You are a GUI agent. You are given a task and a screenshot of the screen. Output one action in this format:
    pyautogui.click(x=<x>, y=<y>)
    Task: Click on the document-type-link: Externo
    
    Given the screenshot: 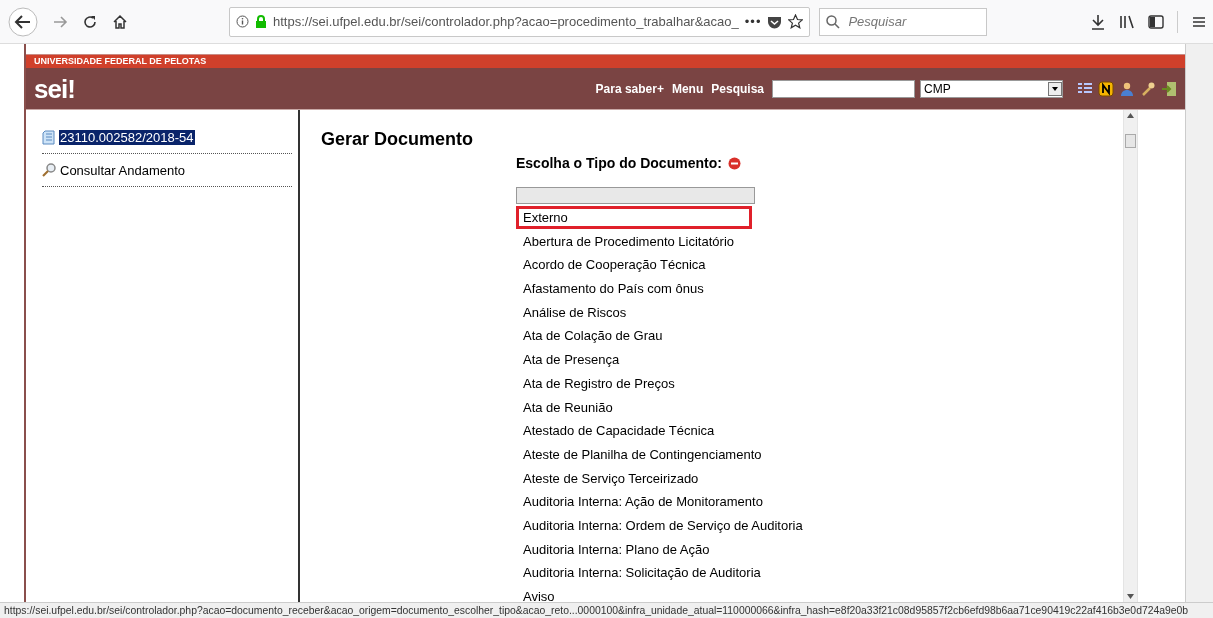 What is the action you would take?
    pyautogui.click(x=634, y=217)
    